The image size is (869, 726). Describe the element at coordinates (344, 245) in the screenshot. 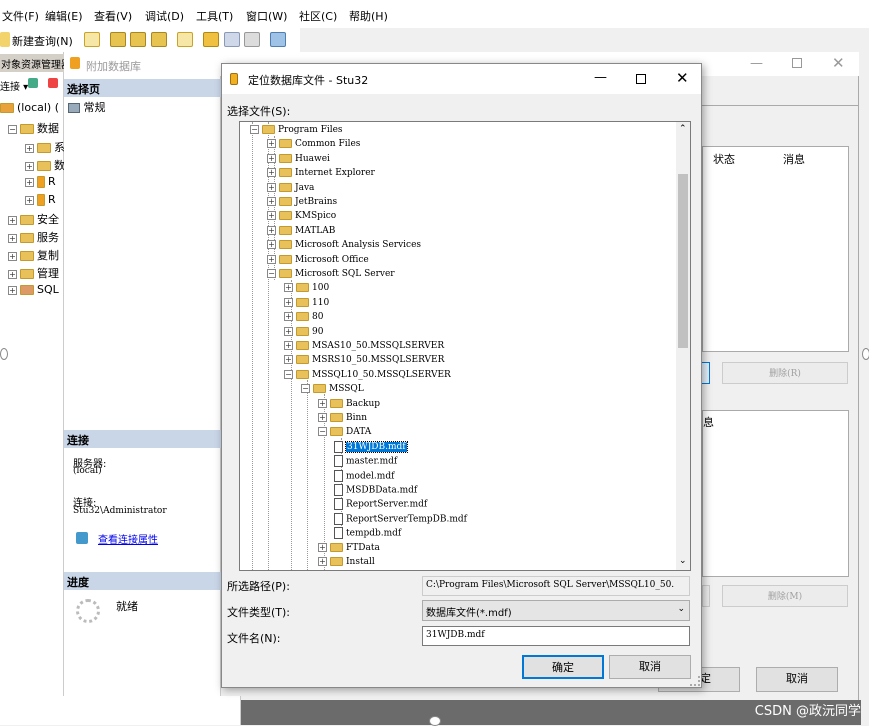

I see `tree-folder: + Microsoft Analysis Services` at that location.